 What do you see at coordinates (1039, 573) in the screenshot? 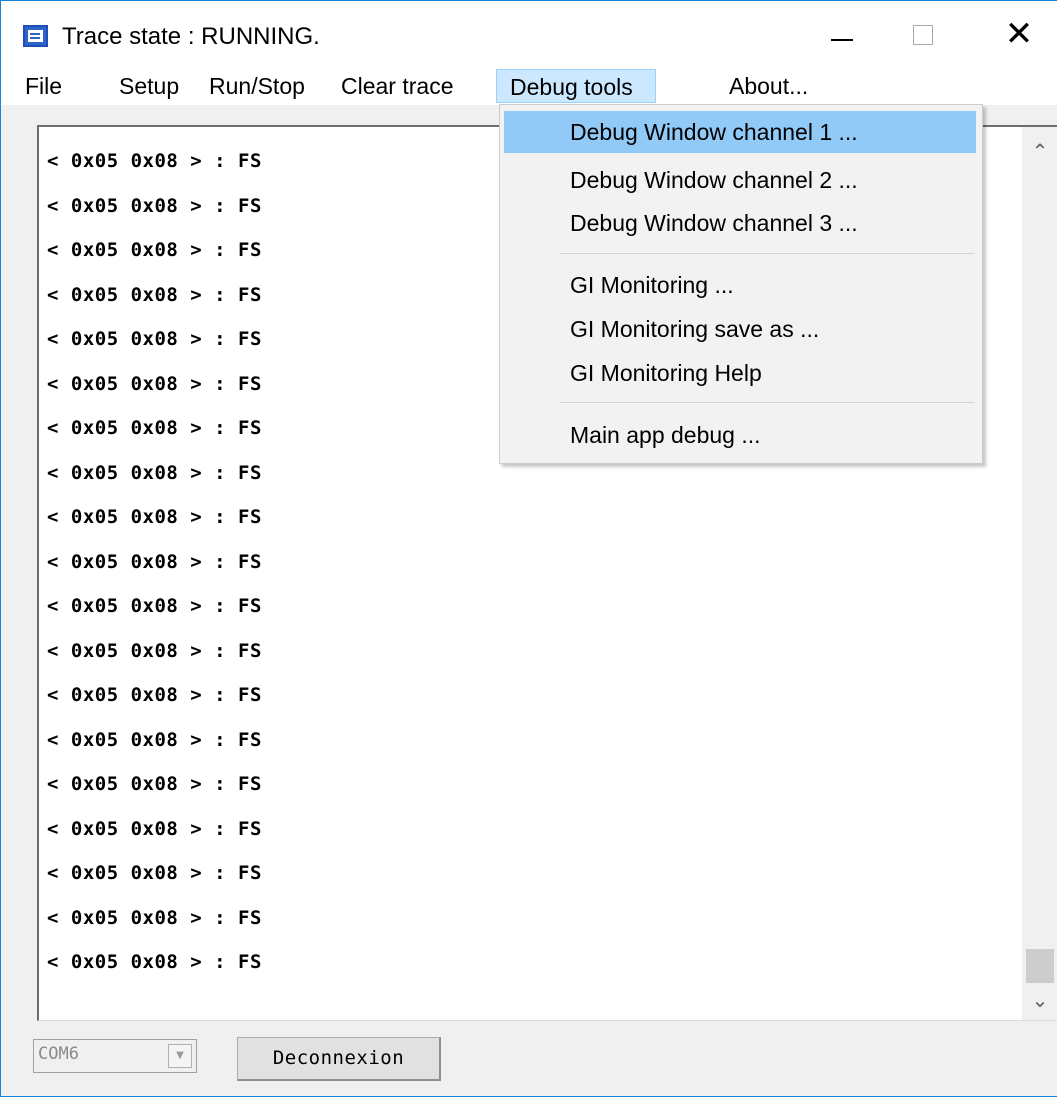
I see `vertical-scrollbar: ⌃ ⌄` at bounding box center [1039, 573].